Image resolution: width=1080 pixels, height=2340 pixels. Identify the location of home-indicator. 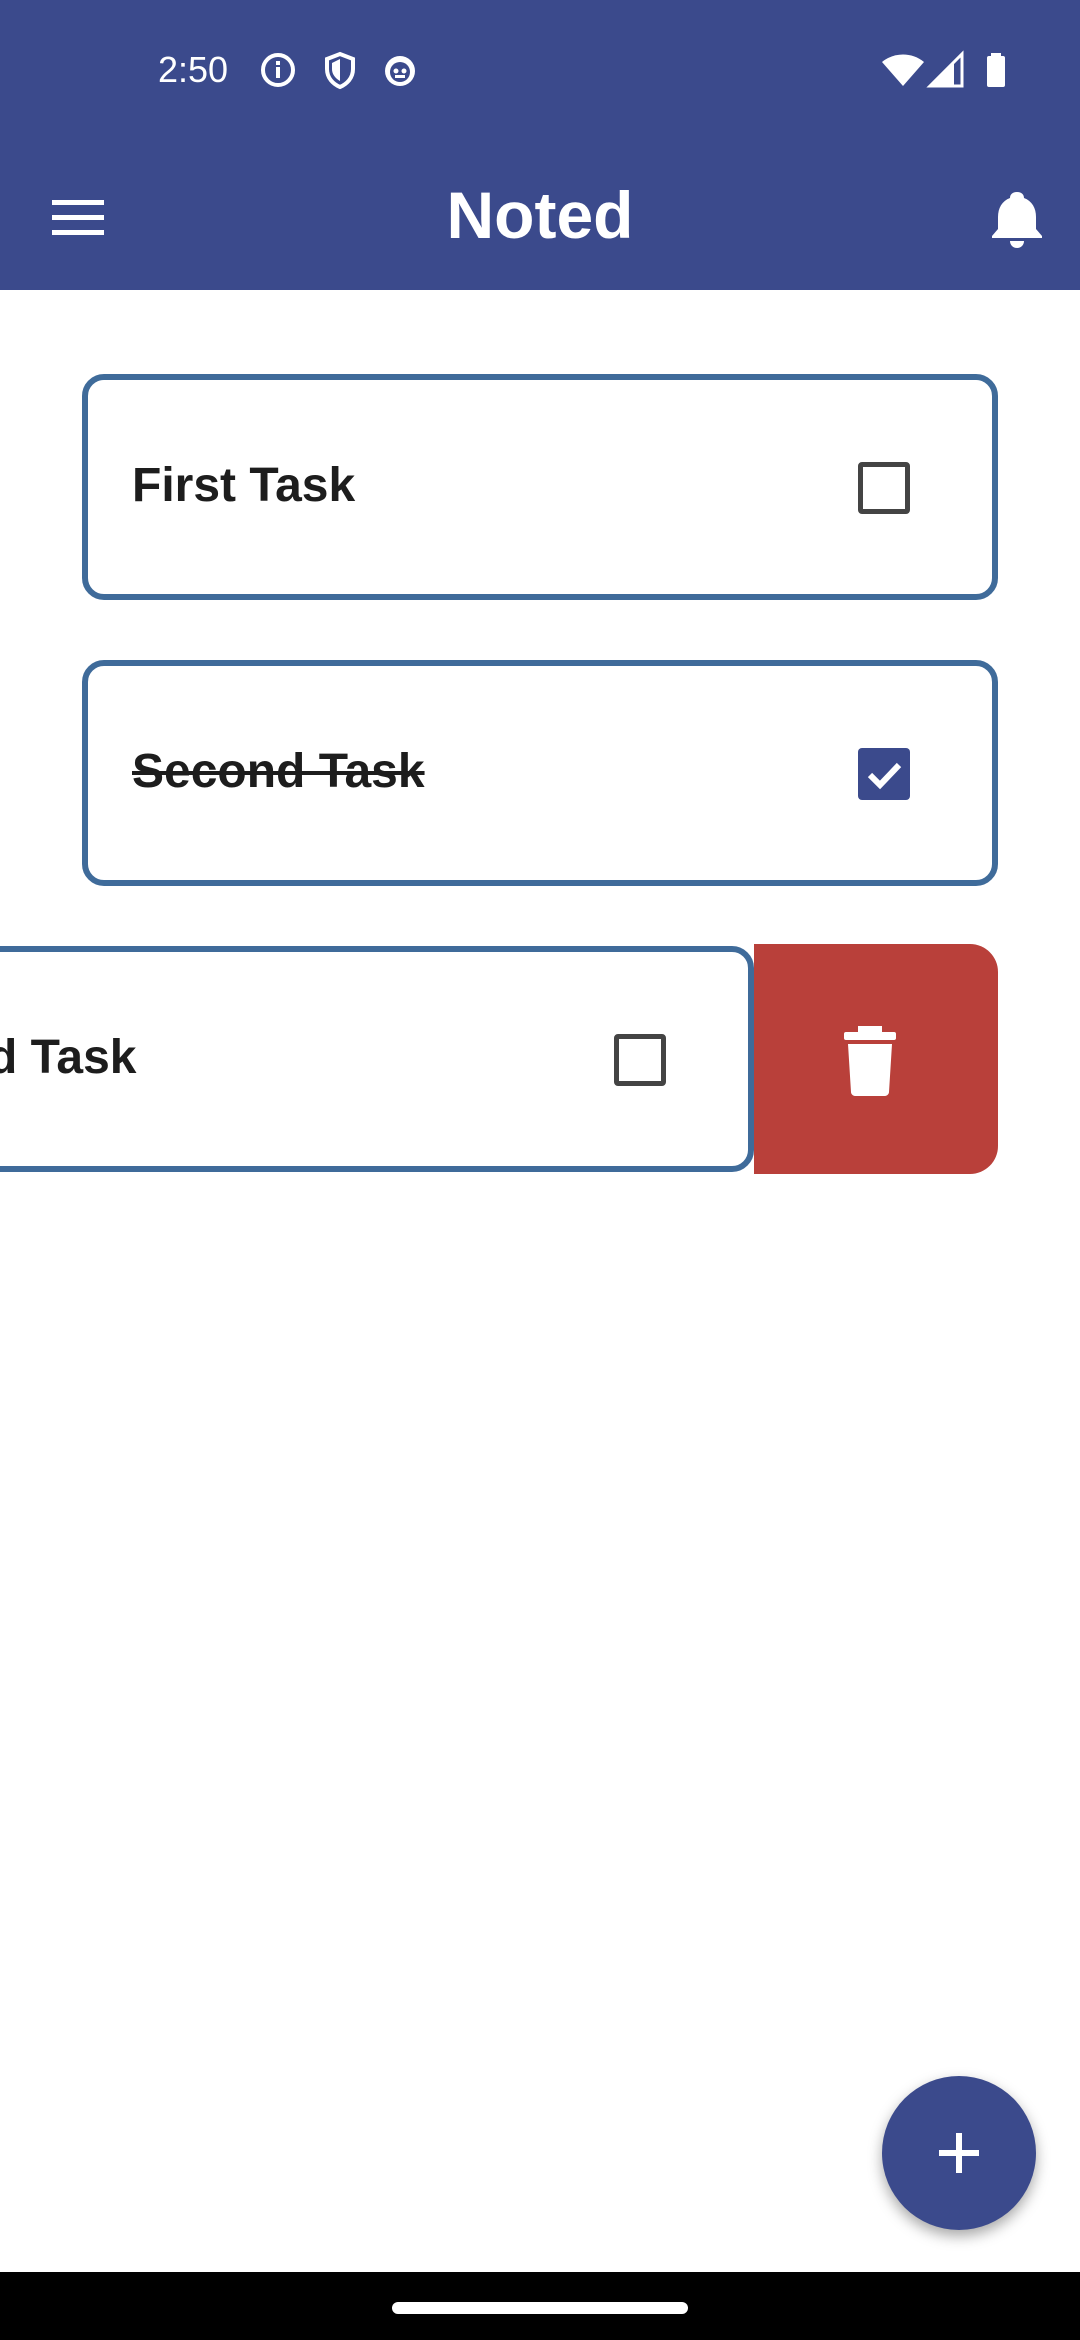
(540, 2308).